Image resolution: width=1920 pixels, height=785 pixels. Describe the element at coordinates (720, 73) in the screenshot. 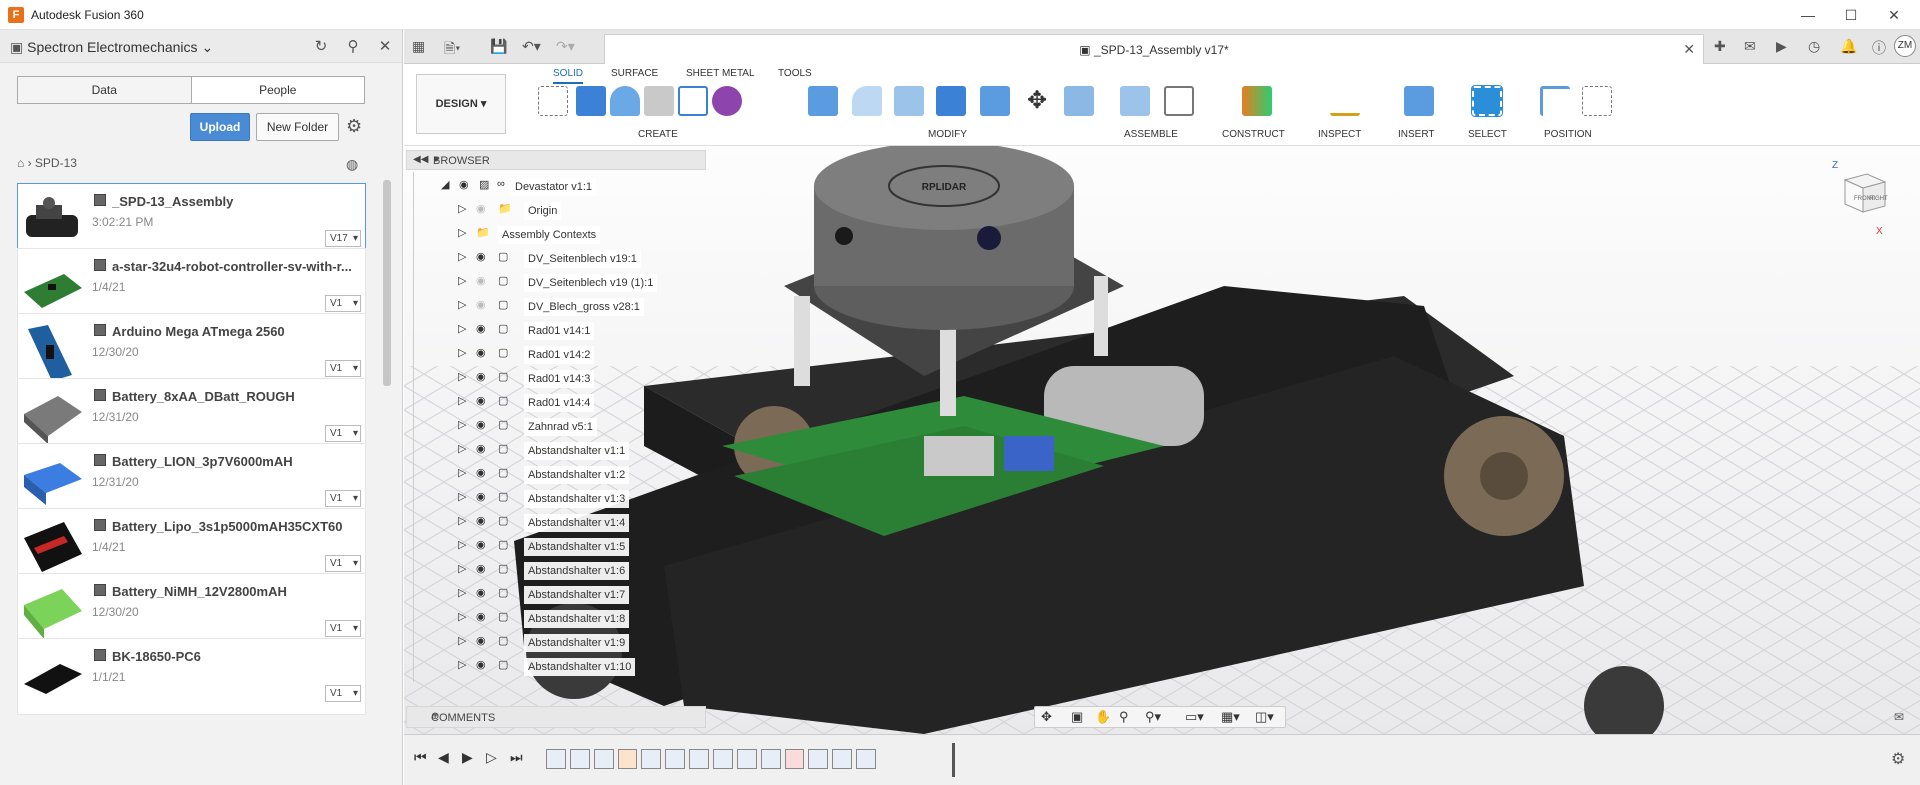

I see `tab-sheet-metal: SHEET METAL` at that location.